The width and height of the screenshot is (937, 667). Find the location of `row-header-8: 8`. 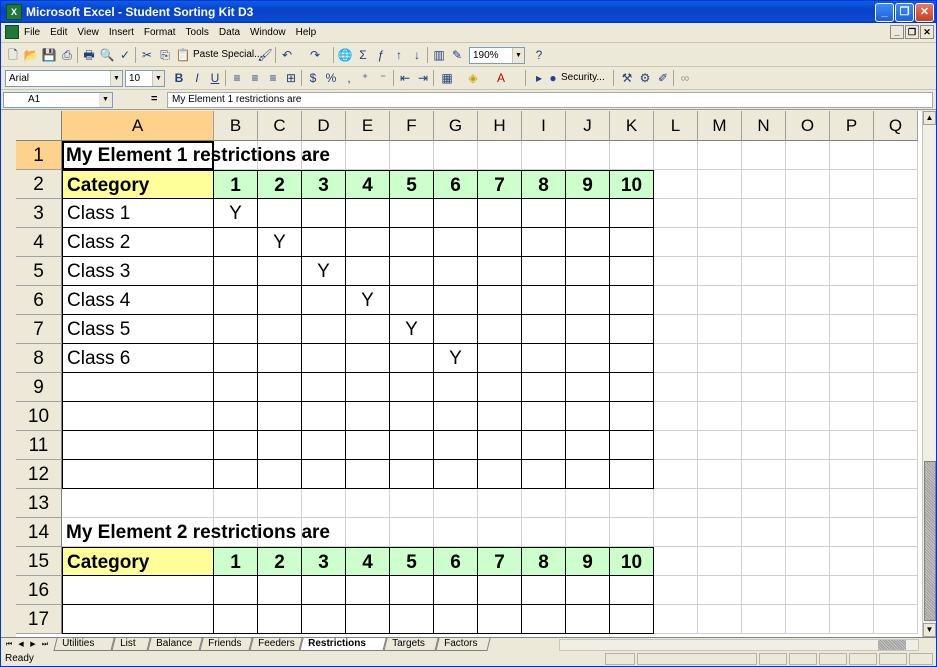

row-header-8: 8 is located at coordinates (39, 358).